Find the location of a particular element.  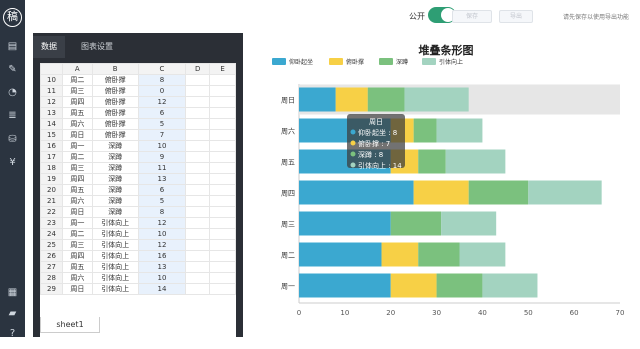

cell-count: 12 is located at coordinates (162, 223).